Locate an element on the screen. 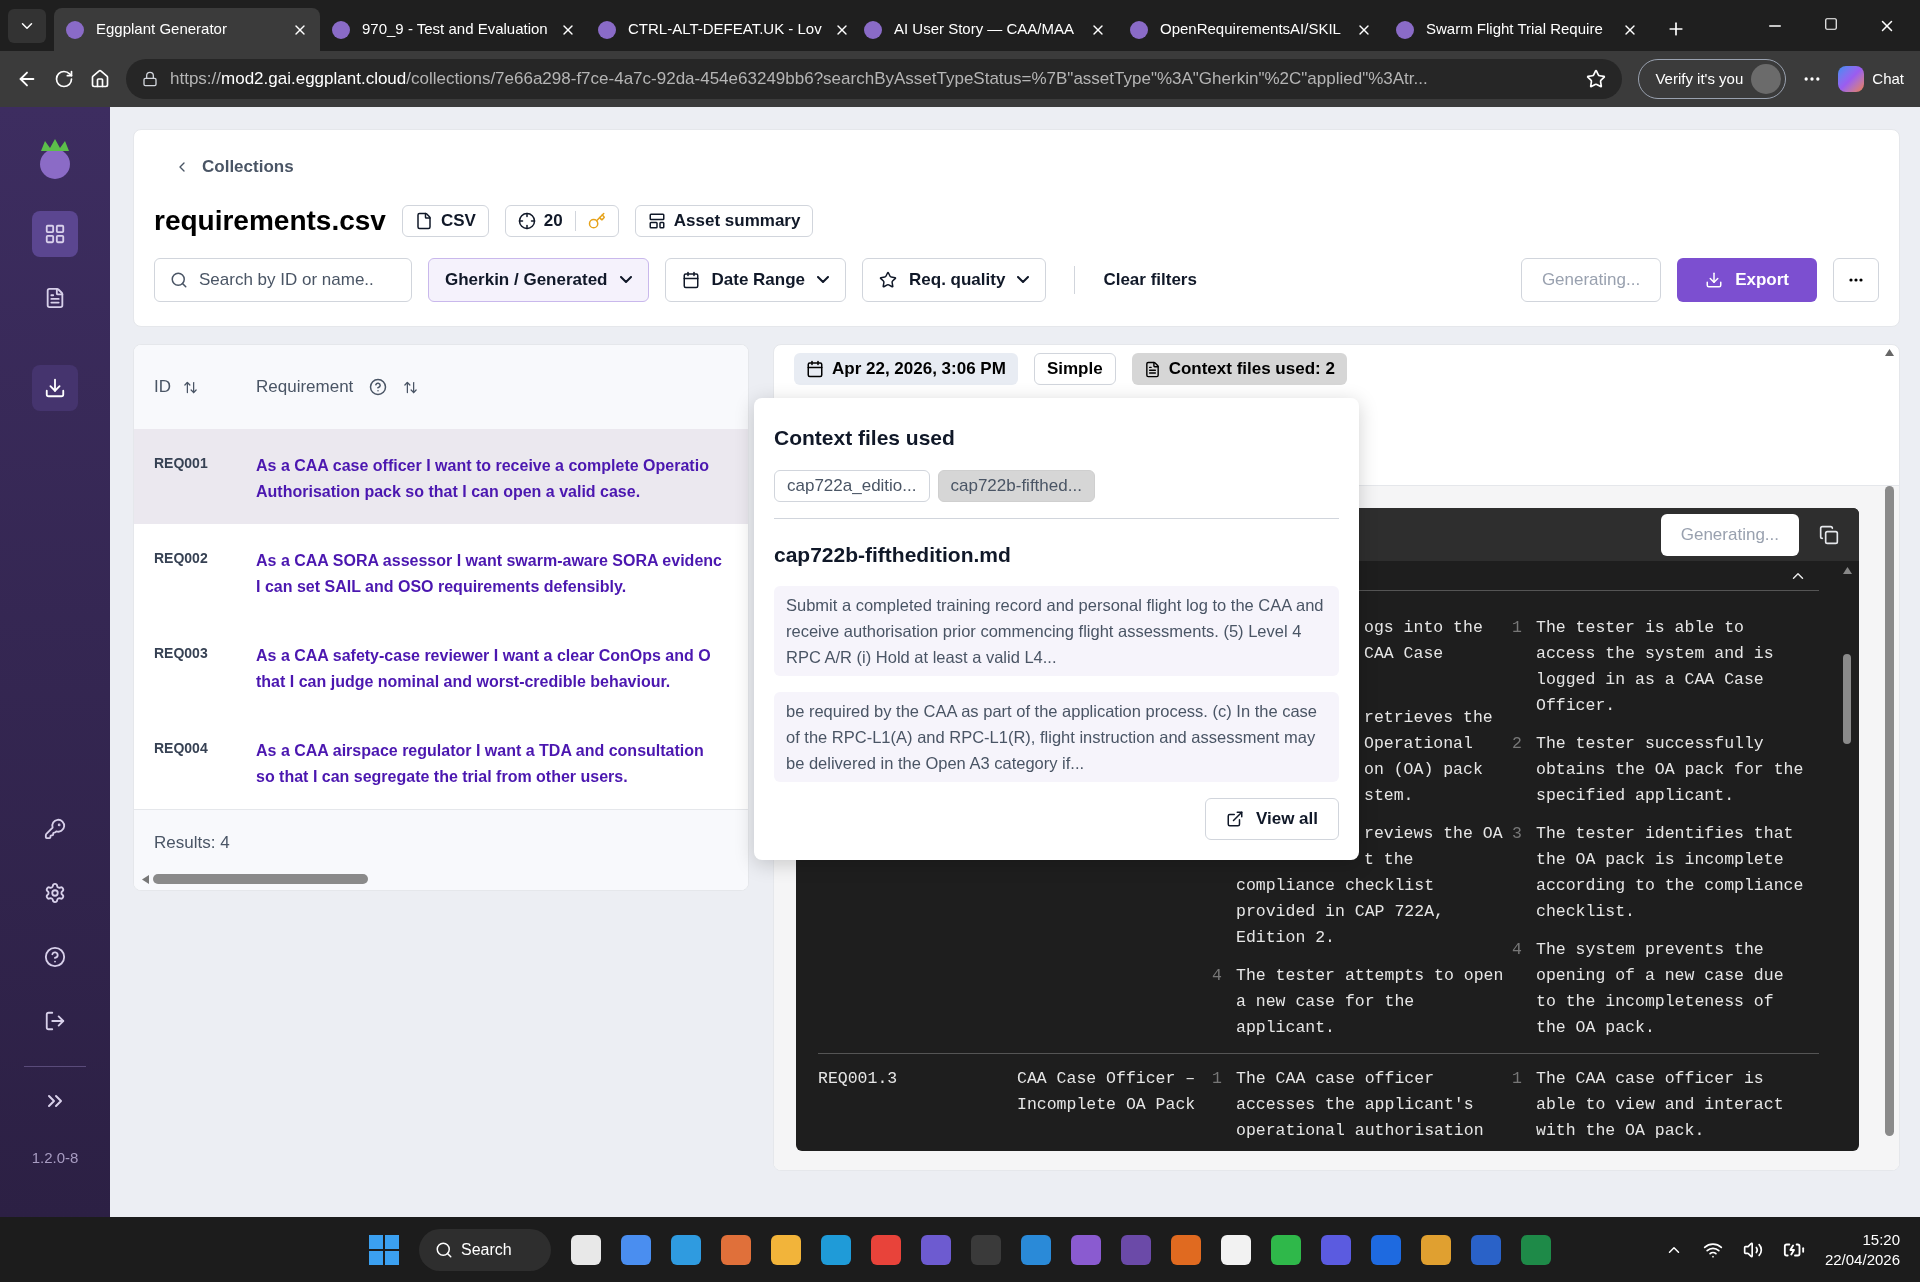 The image size is (1920, 1282). download-icon is located at coordinates (55, 388).